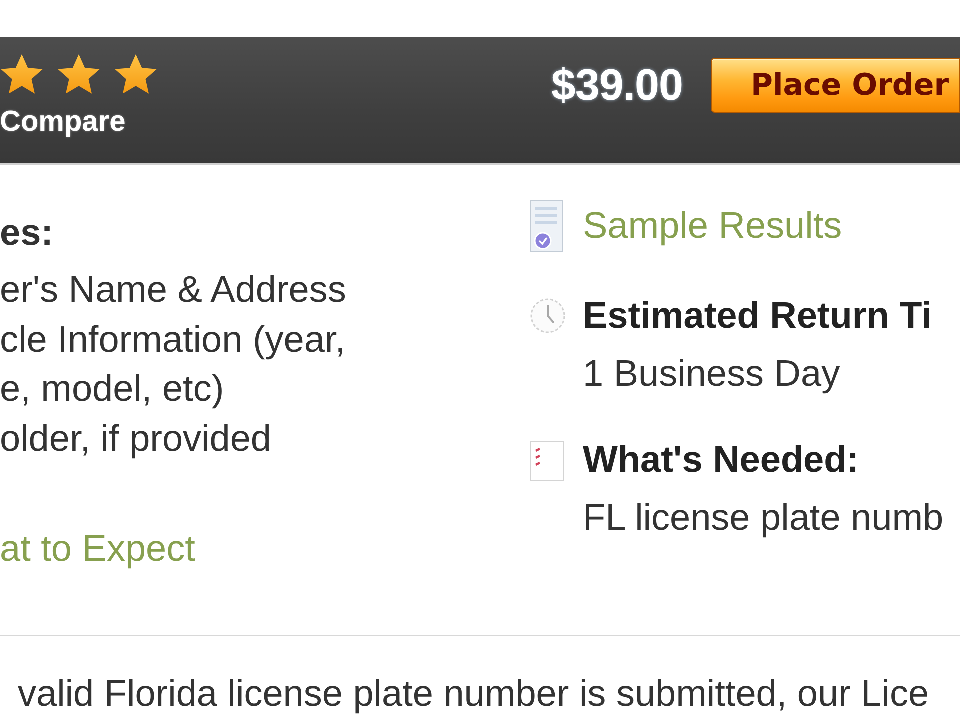  What do you see at coordinates (721, 460) in the screenshot?
I see `detail-heading: What's Needed:` at bounding box center [721, 460].